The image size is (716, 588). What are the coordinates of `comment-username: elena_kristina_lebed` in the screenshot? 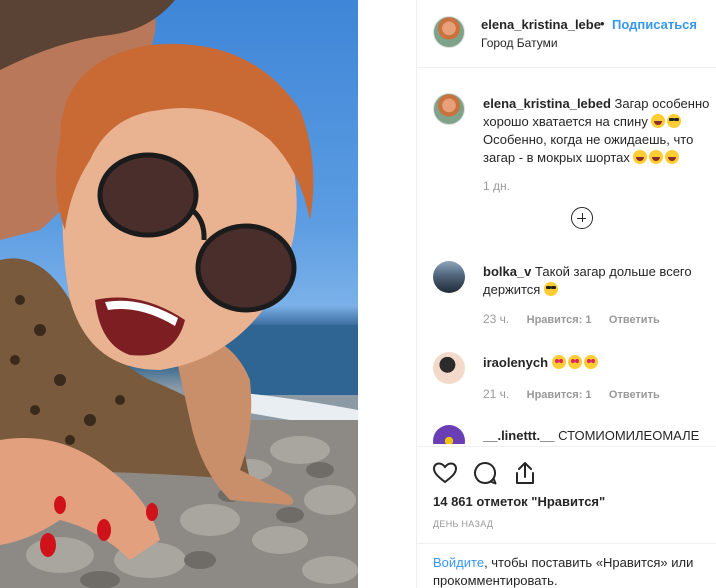 It's located at (547, 103).